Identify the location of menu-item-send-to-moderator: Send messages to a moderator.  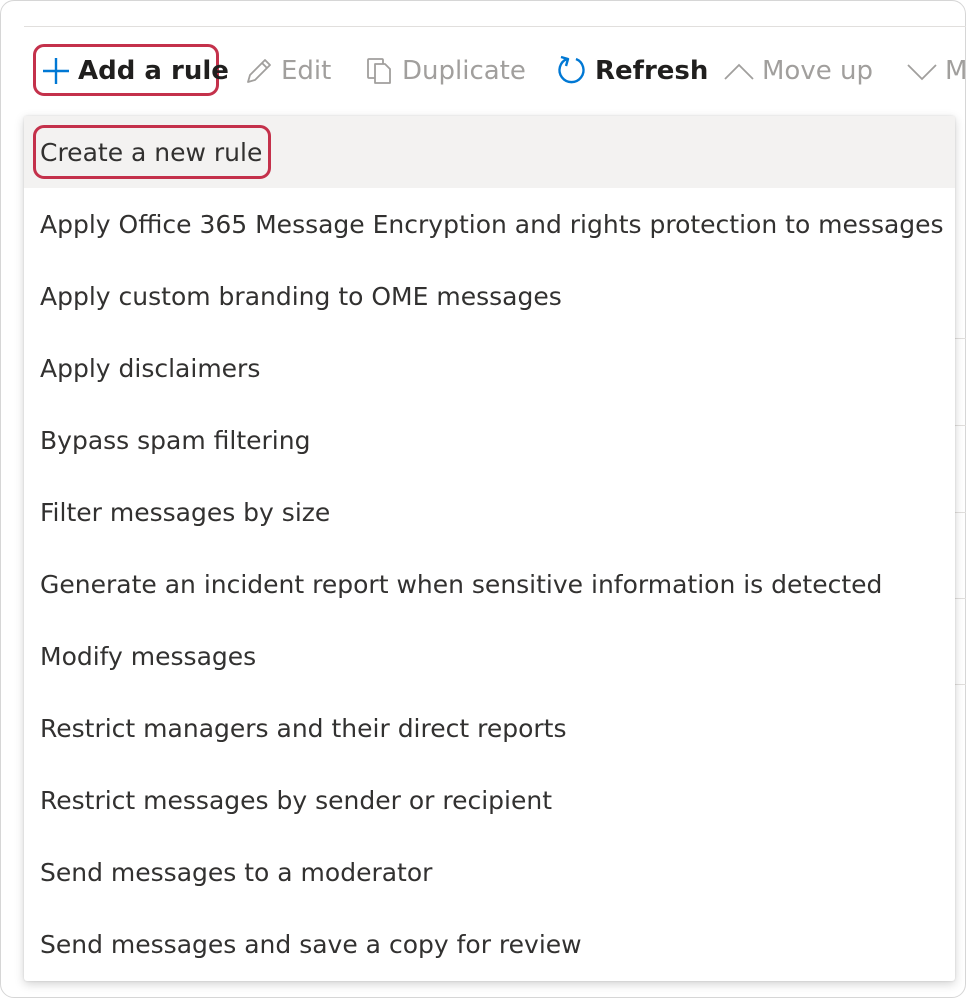
(489, 872).